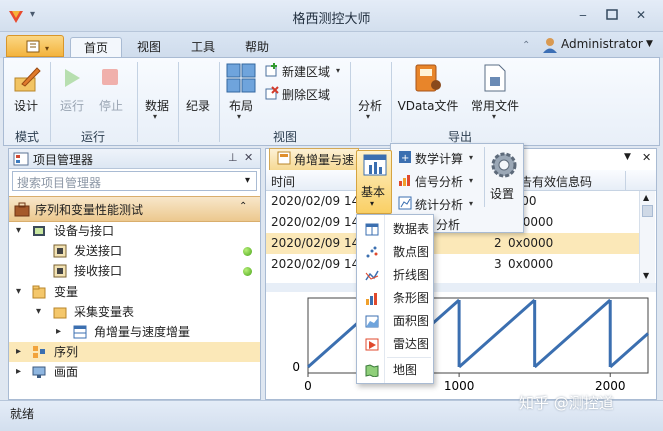 This screenshot has width=663, height=431. I want to click on run-button: 运行, so click(72, 105).